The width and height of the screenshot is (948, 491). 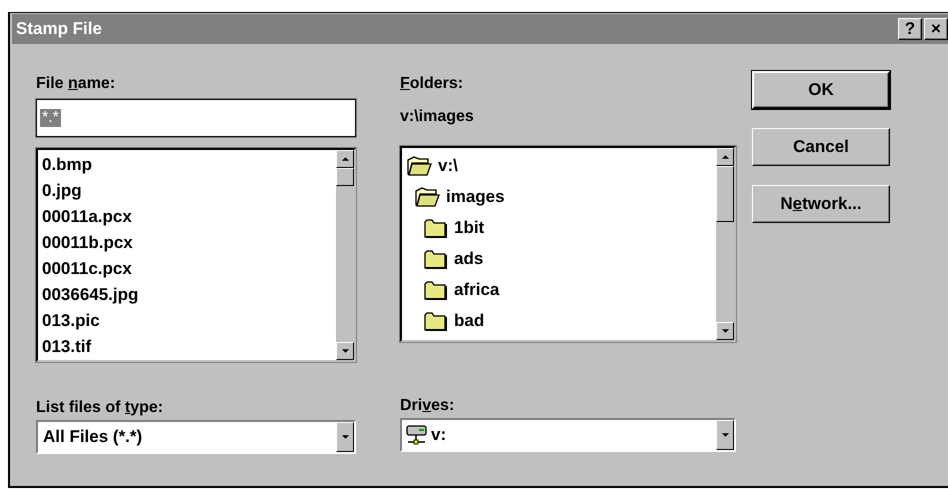 I want to click on window-title: Stamp File, so click(x=58, y=29).